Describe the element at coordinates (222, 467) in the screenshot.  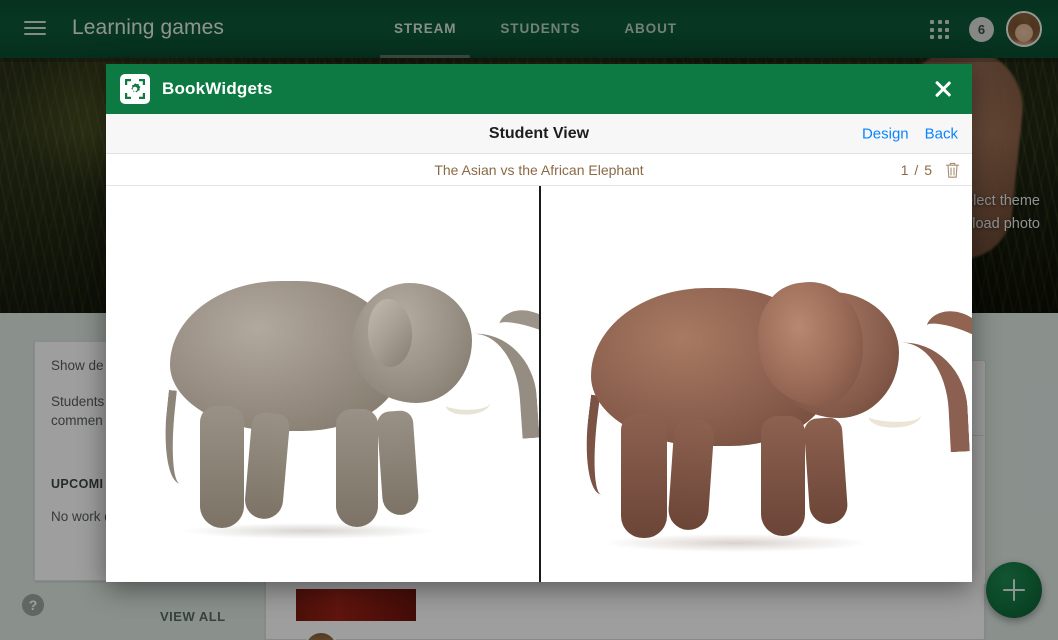
I see `asian-leg-rear-near` at that location.